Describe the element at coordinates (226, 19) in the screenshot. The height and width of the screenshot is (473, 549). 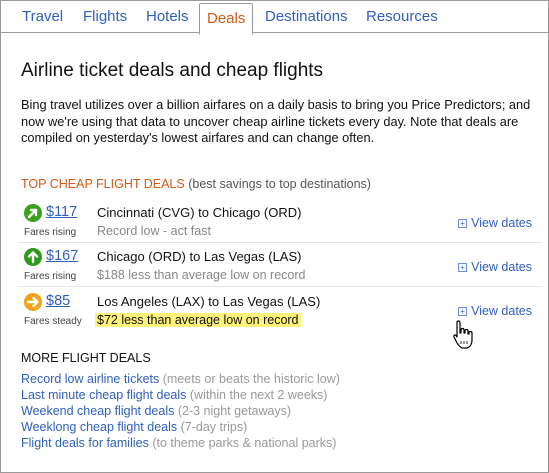
I see `tab-deals: Deals` at that location.